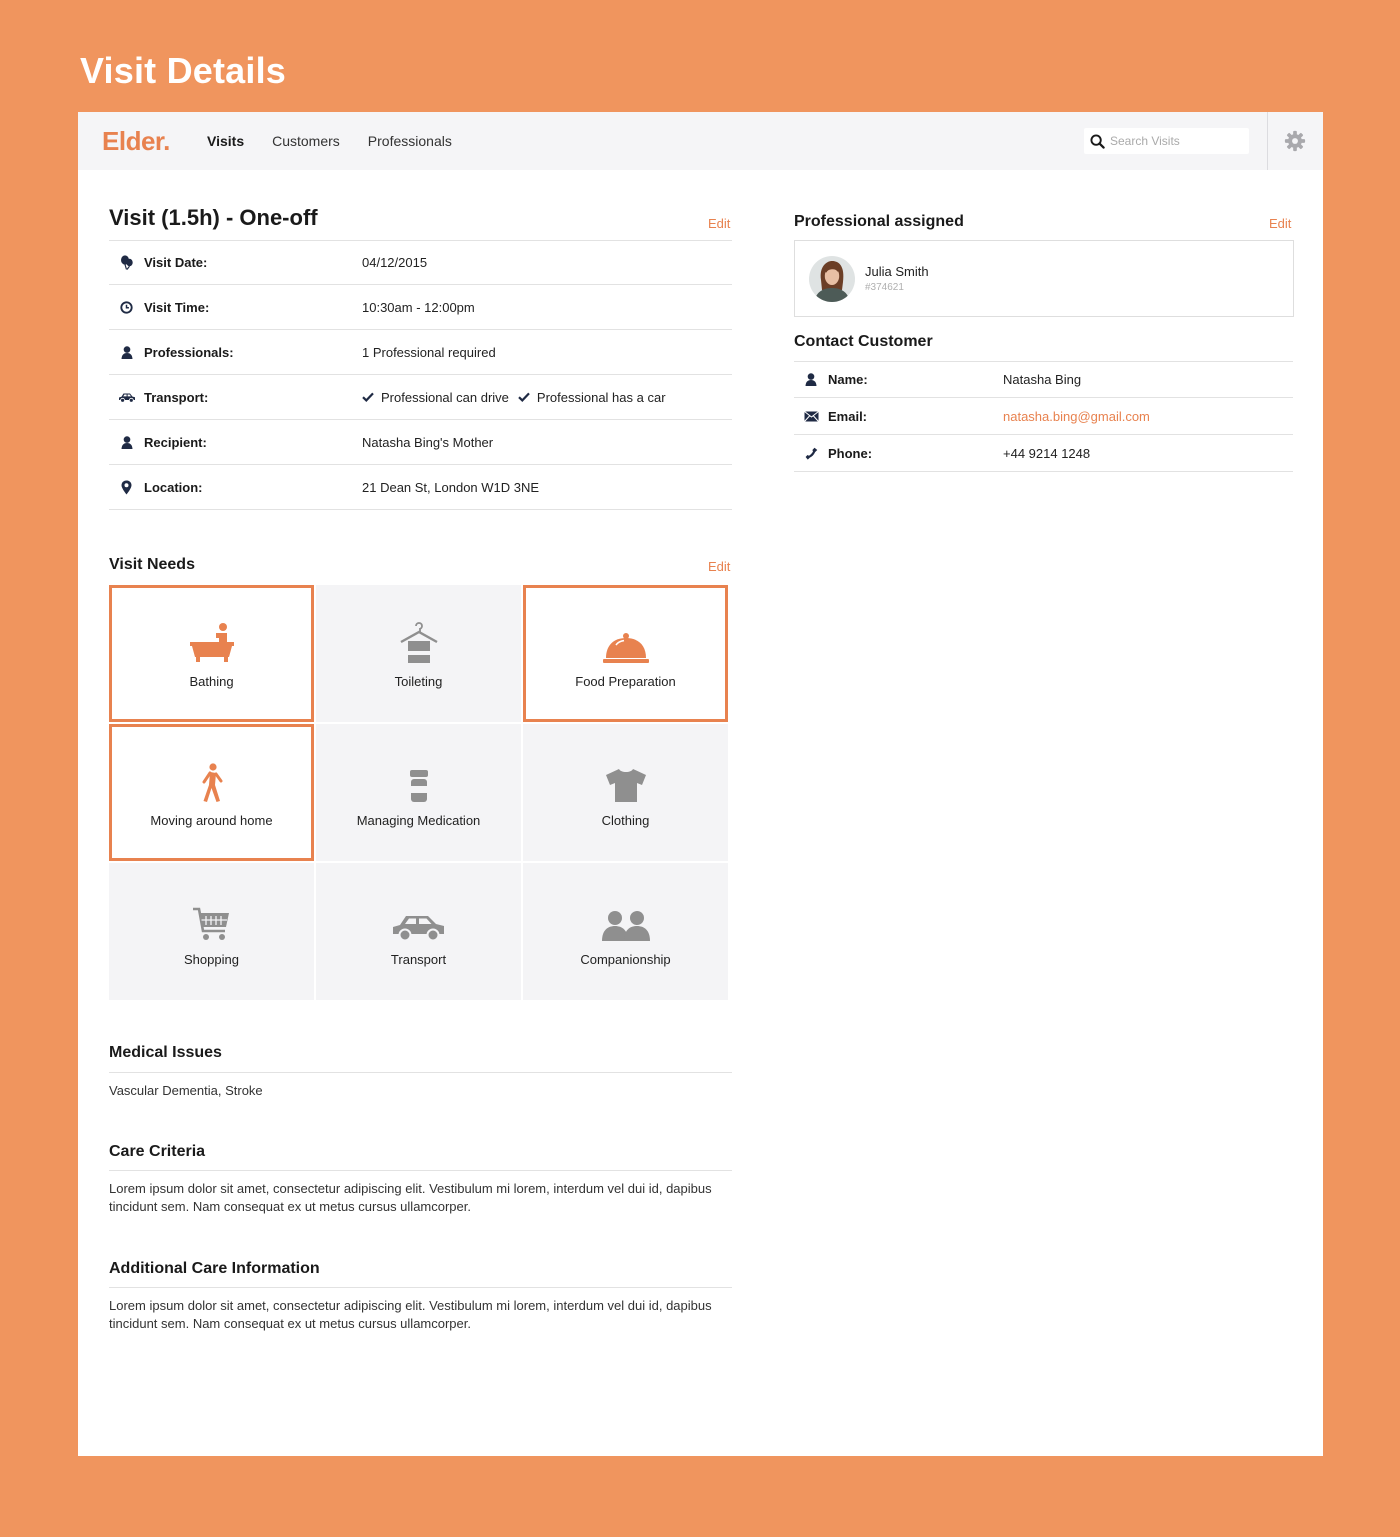  I want to click on detail-row-location: Location: 21 Dean St, London W1D 3NE, so click(420, 487).